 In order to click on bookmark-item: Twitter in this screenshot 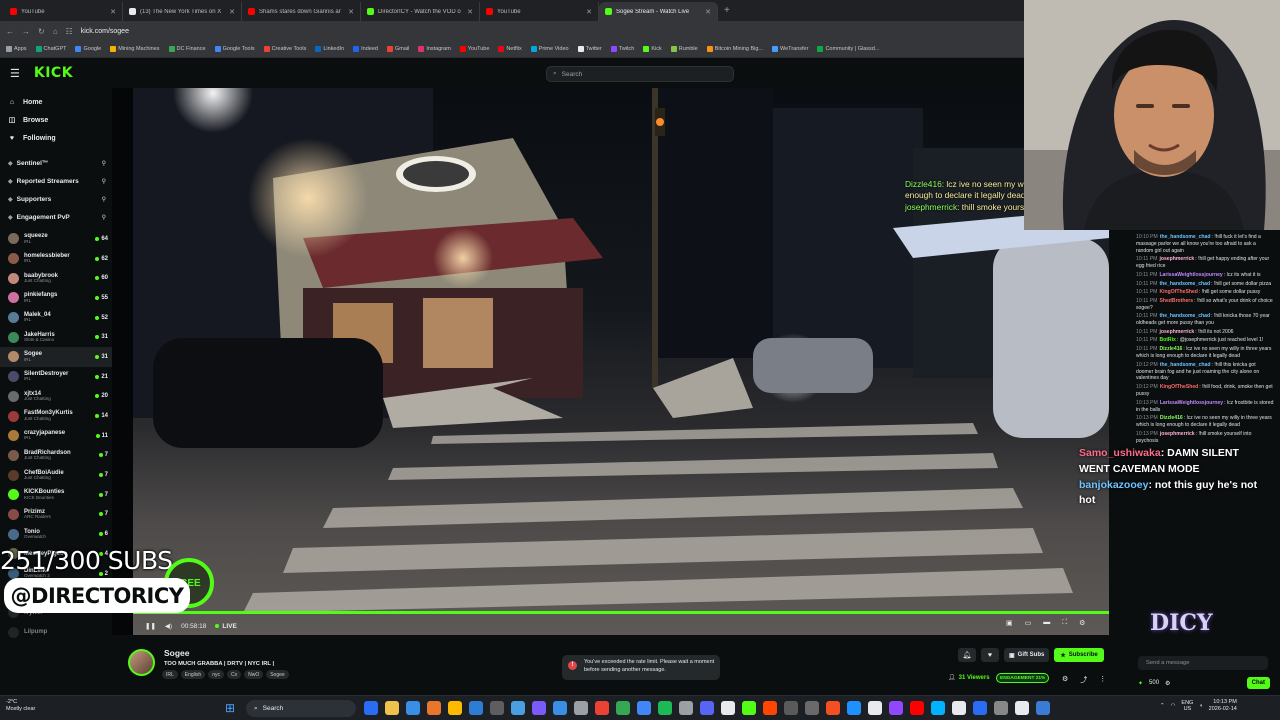, I will do `click(589, 49)`.